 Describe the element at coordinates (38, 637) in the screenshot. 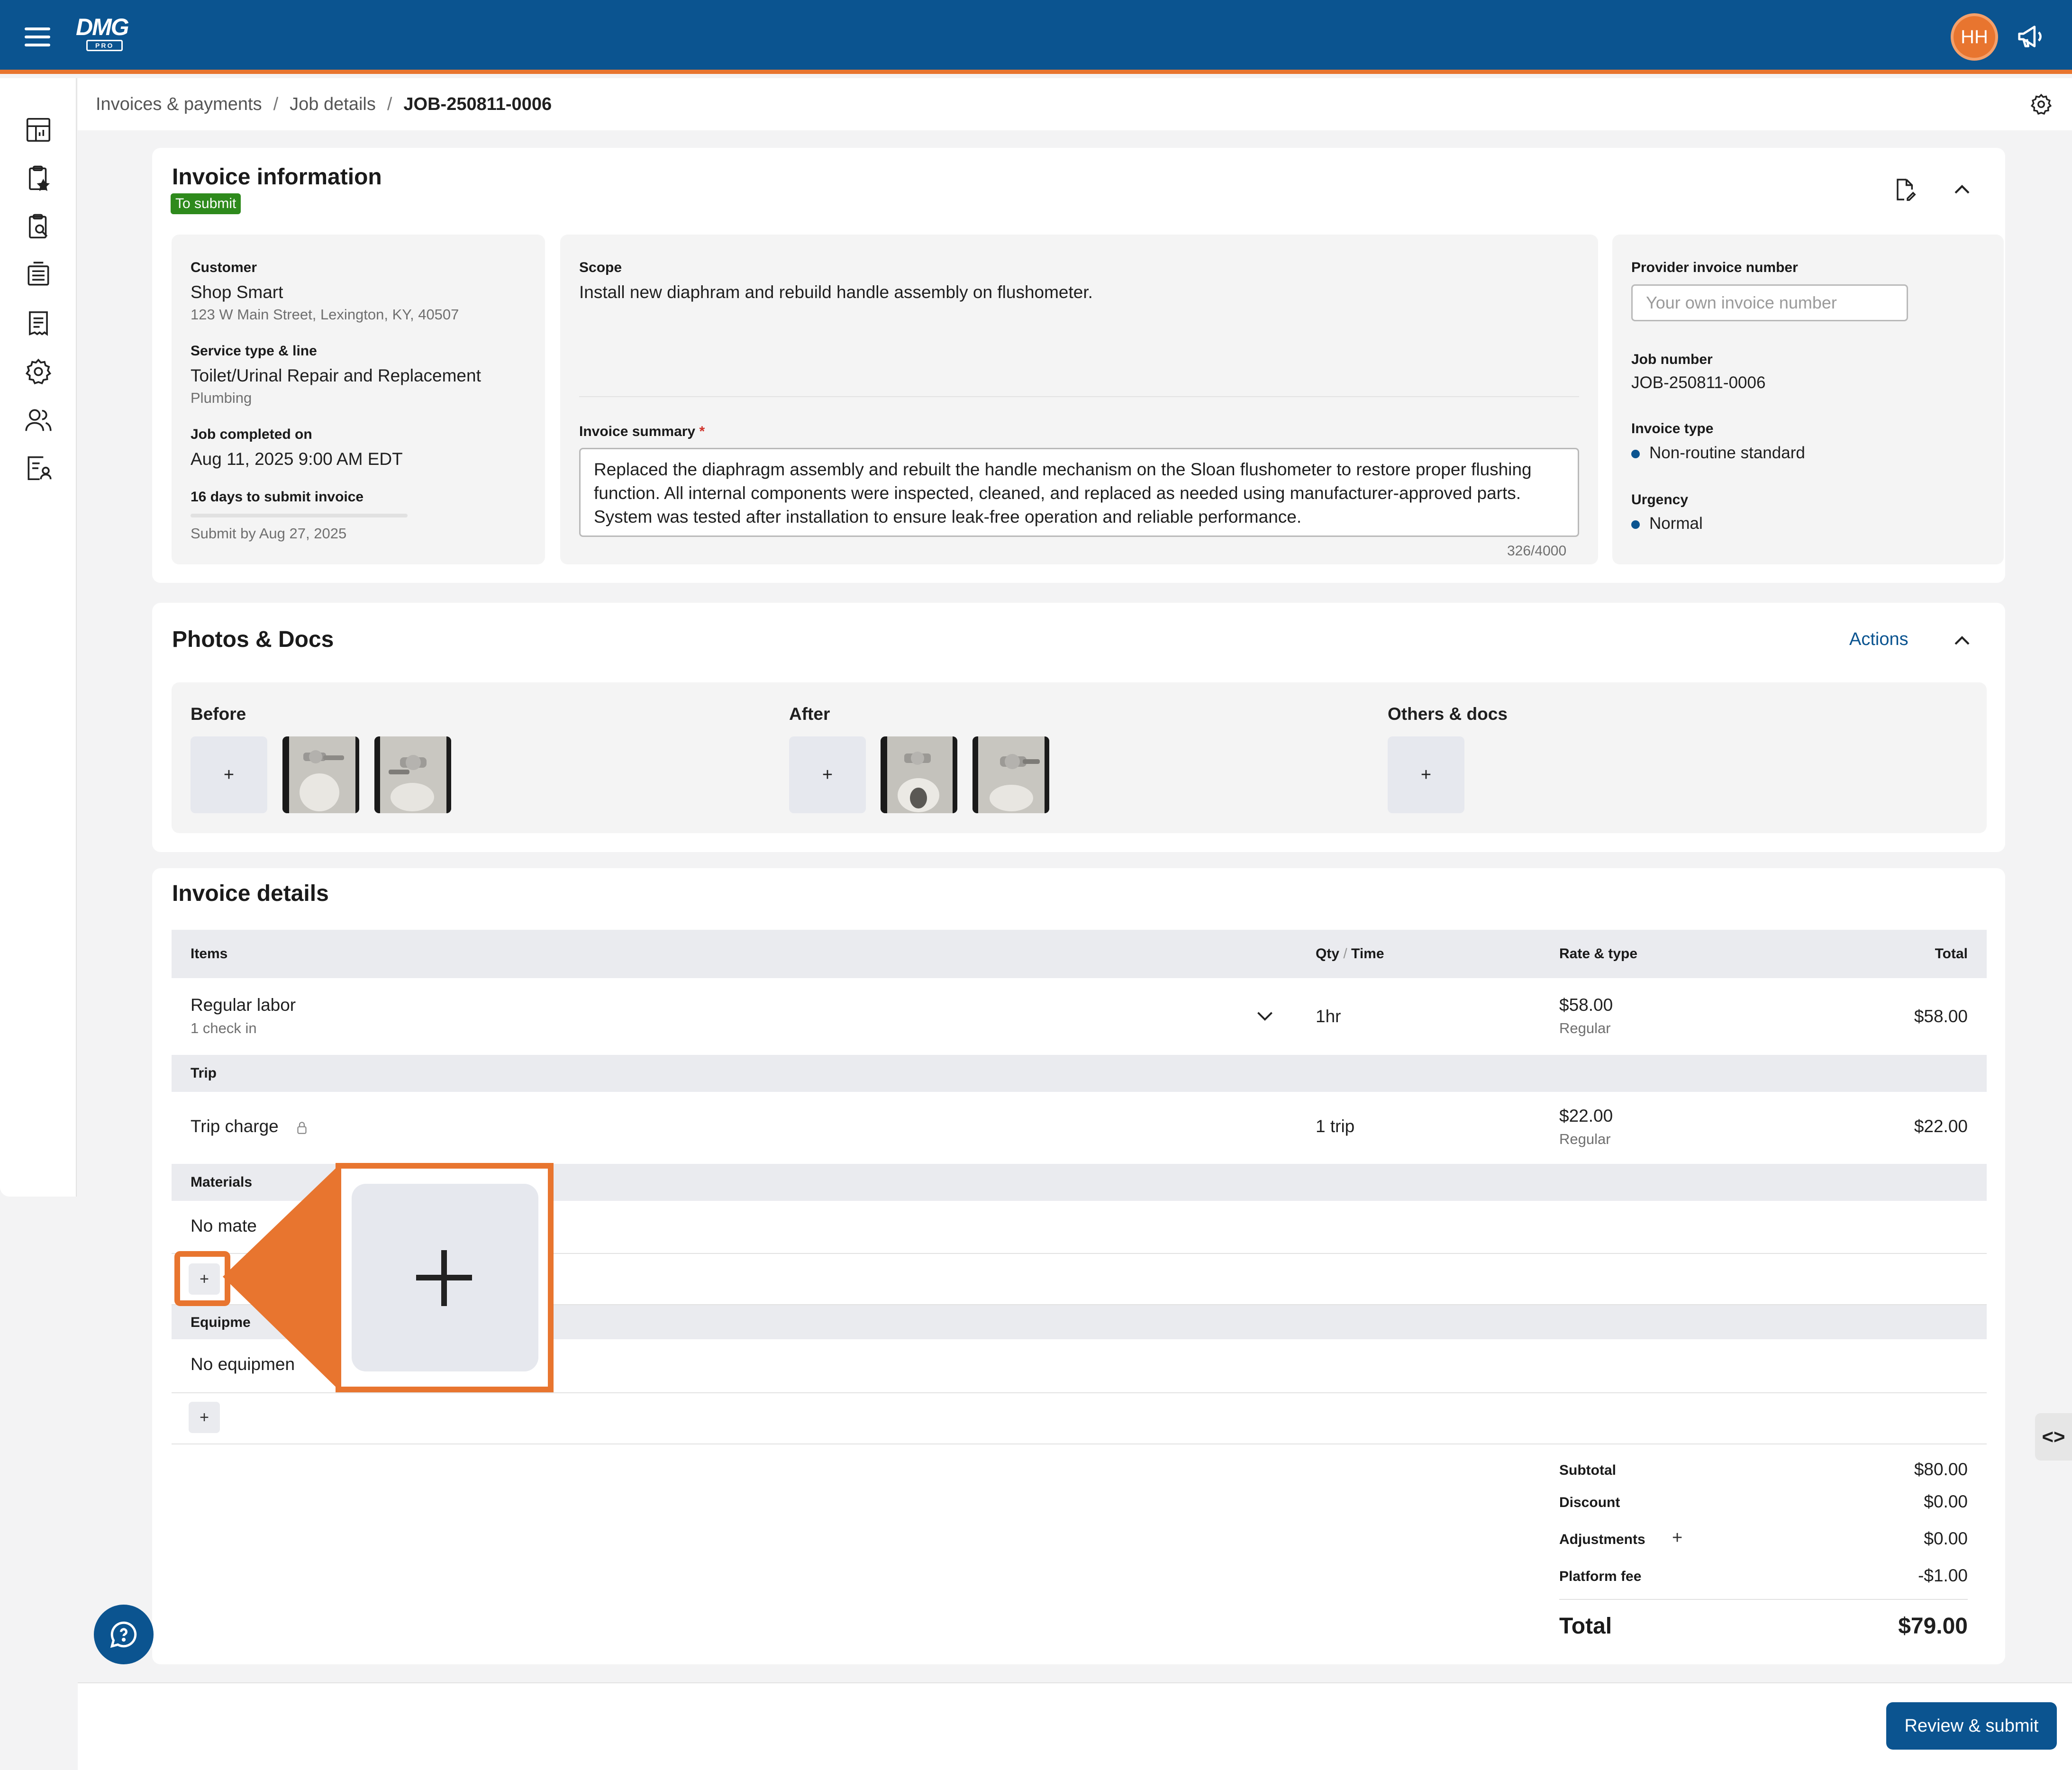

I see `sidebar` at that location.